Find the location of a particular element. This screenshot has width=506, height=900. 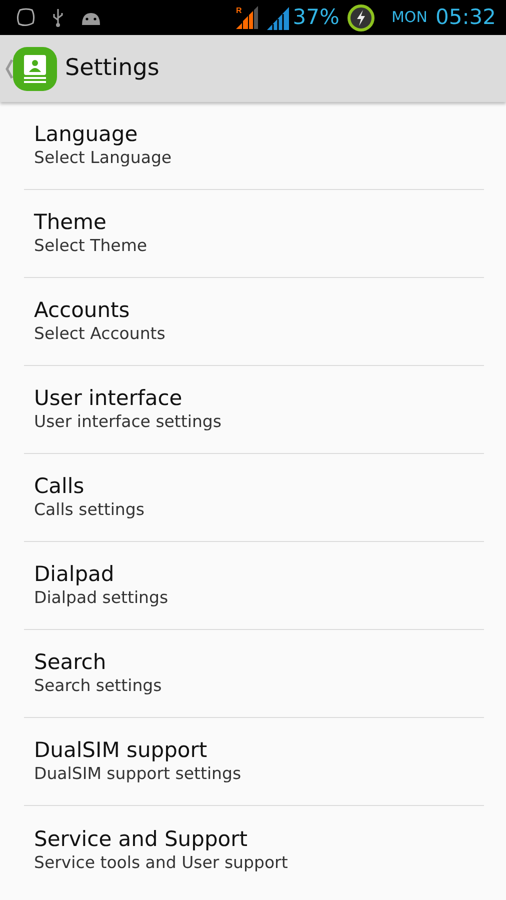

back-button is located at coordinates (31, 68).